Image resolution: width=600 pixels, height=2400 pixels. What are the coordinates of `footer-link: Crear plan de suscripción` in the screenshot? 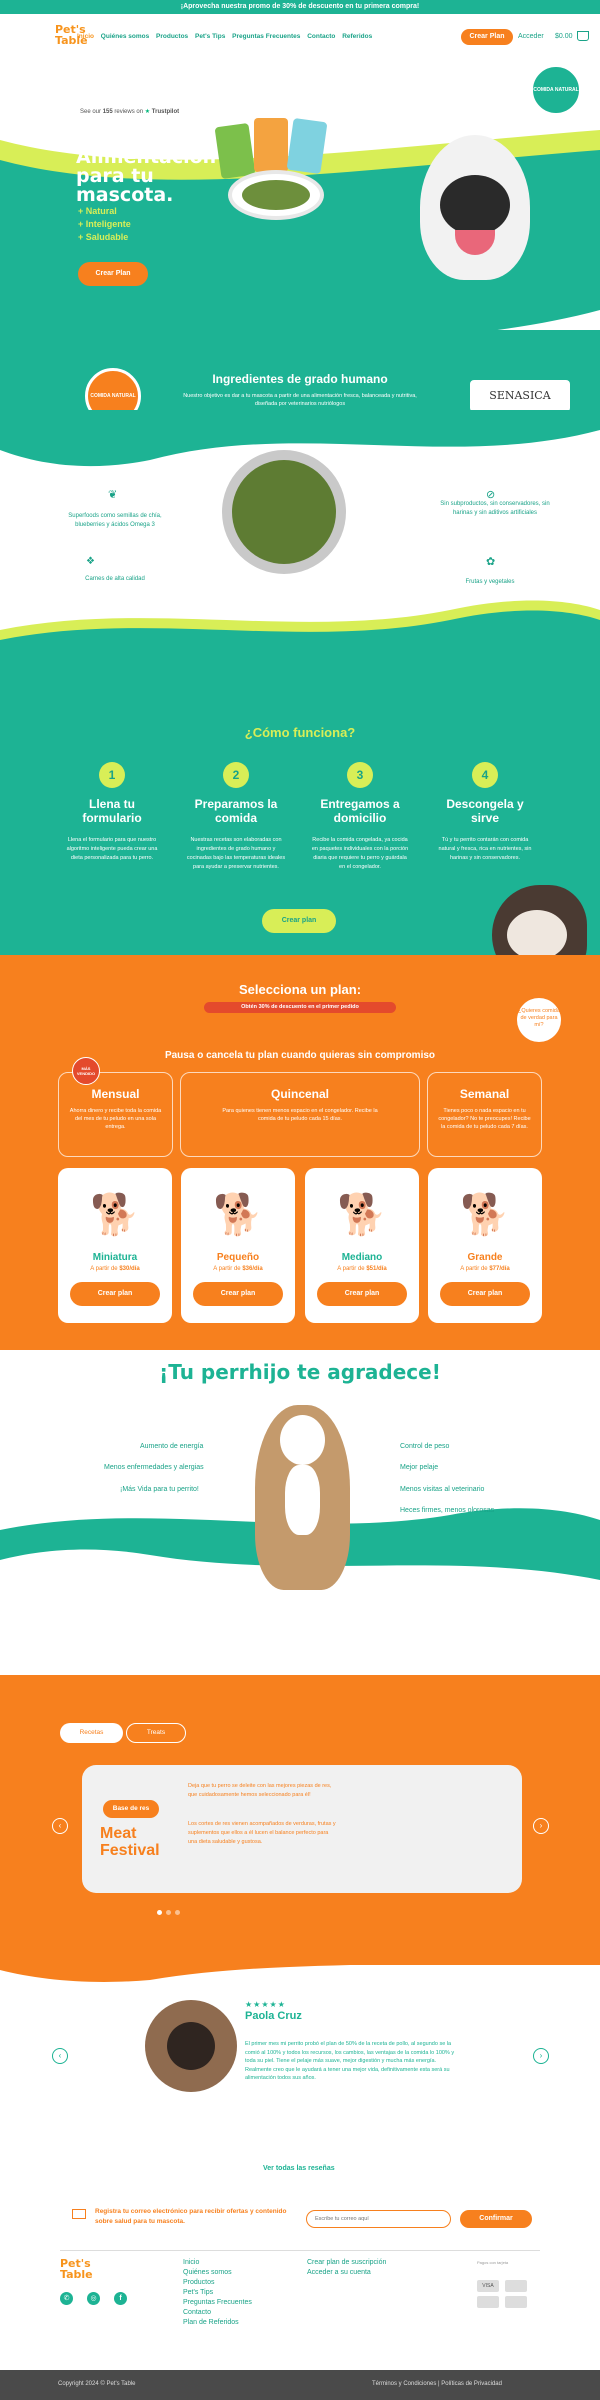 It's located at (346, 2263).